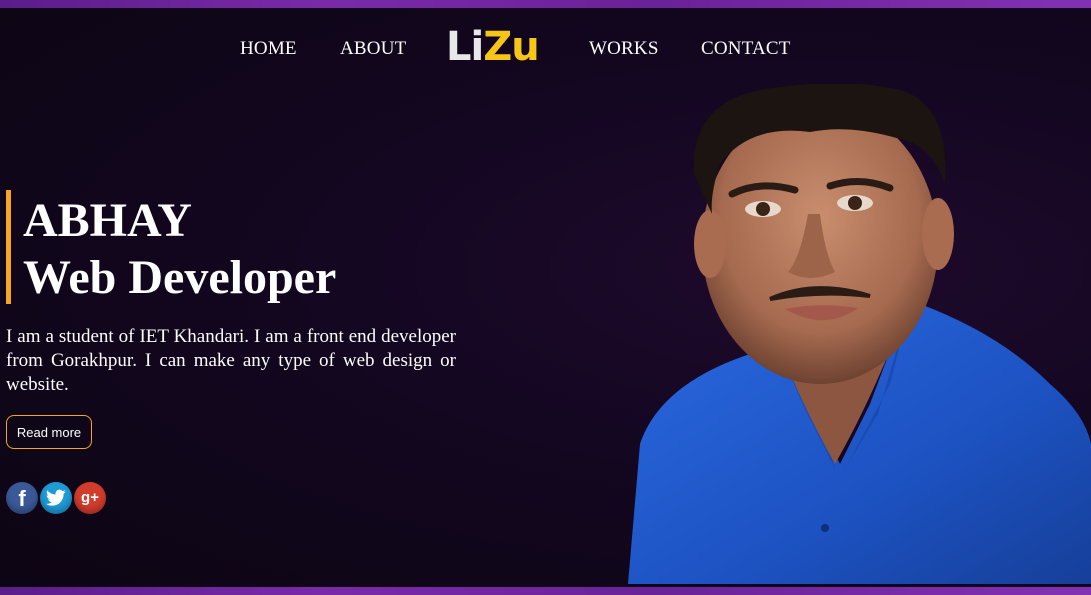 The width and height of the screenshot is (1091, 595). Describe the element at coordinates (22, 498) in the screenshot. I see `facebook-icon: f` at that location.